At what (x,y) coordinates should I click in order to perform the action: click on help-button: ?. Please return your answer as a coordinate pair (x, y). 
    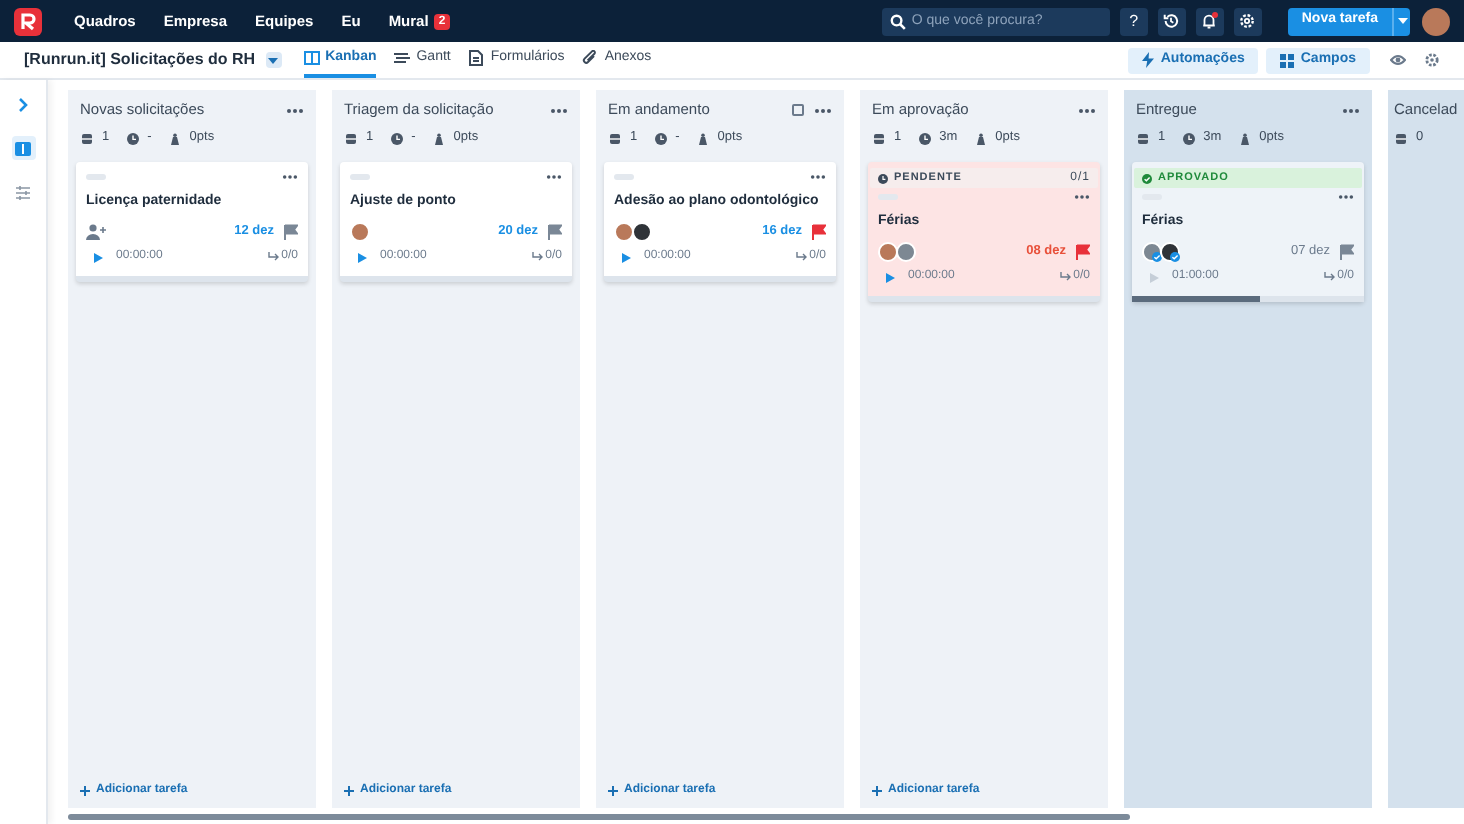
    Looking at the image, I should click on (1133, 21).